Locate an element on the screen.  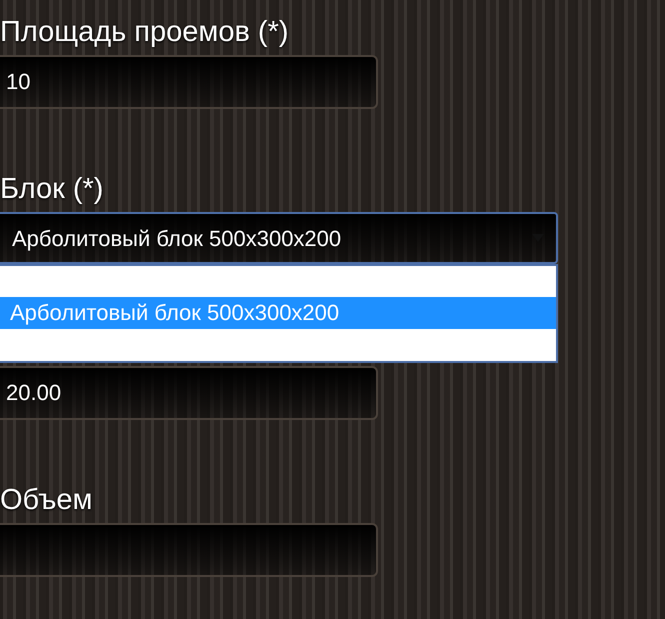
input-field is located at coordinates (189, 550).